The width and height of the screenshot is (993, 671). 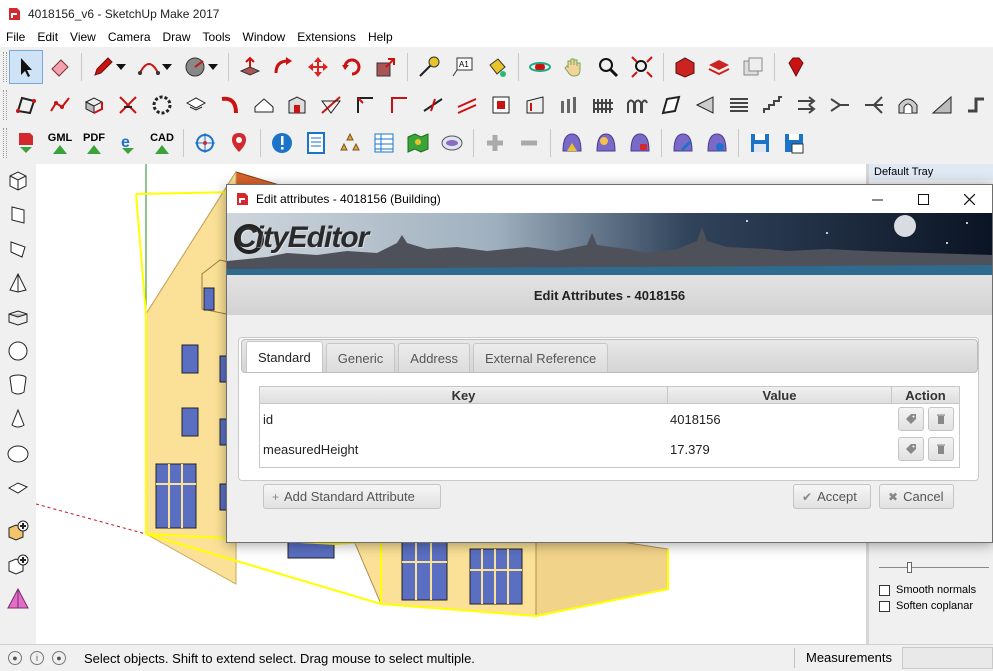 I want to click on ce-tool-5-button, so click(x=162, y=105).